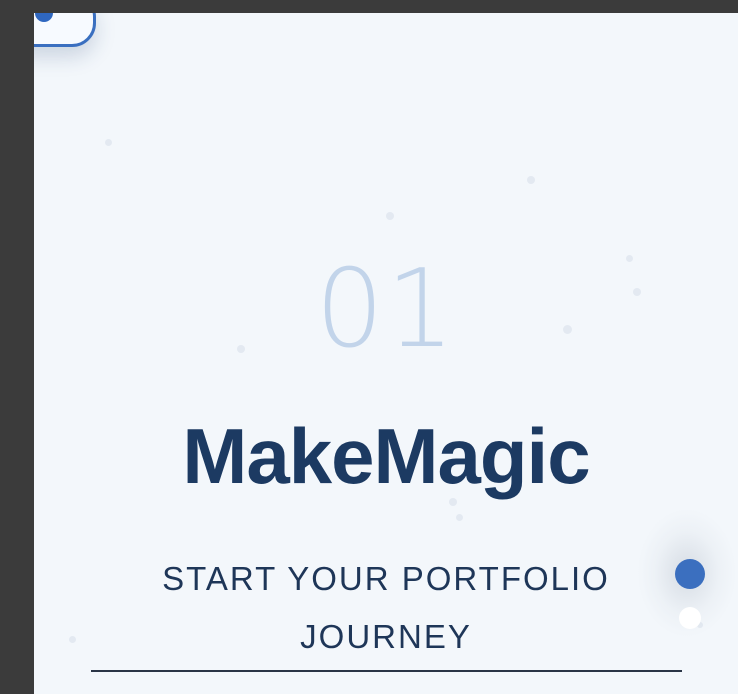  What do you see at coordinates (44, 17) in the screenshot?
I see `toggle-switch-icon` at bounding box center [44, 17].